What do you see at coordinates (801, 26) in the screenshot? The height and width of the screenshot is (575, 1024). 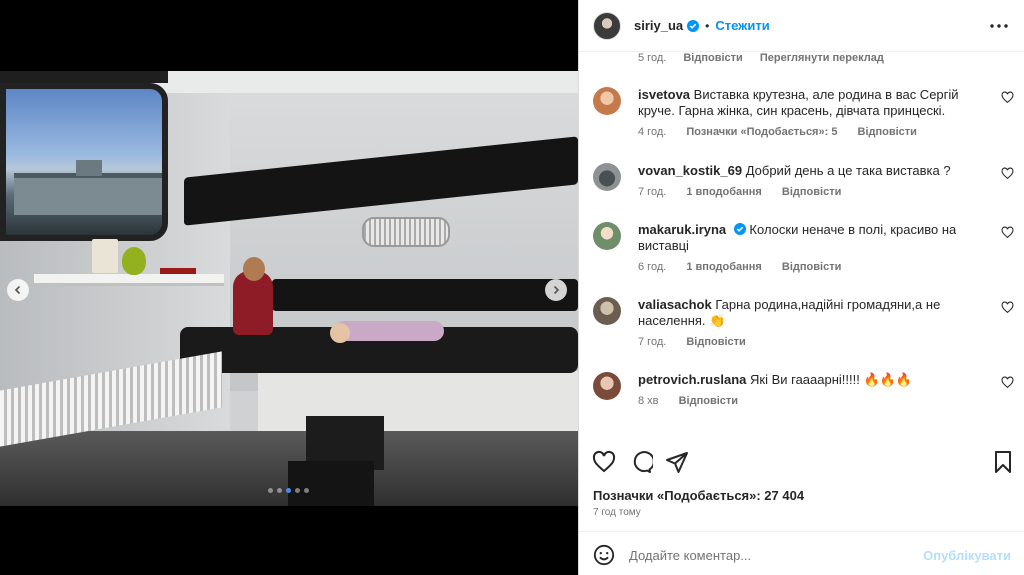 I see `post-header: siriy_ua • Стежити` at bounding box center [801, 26].